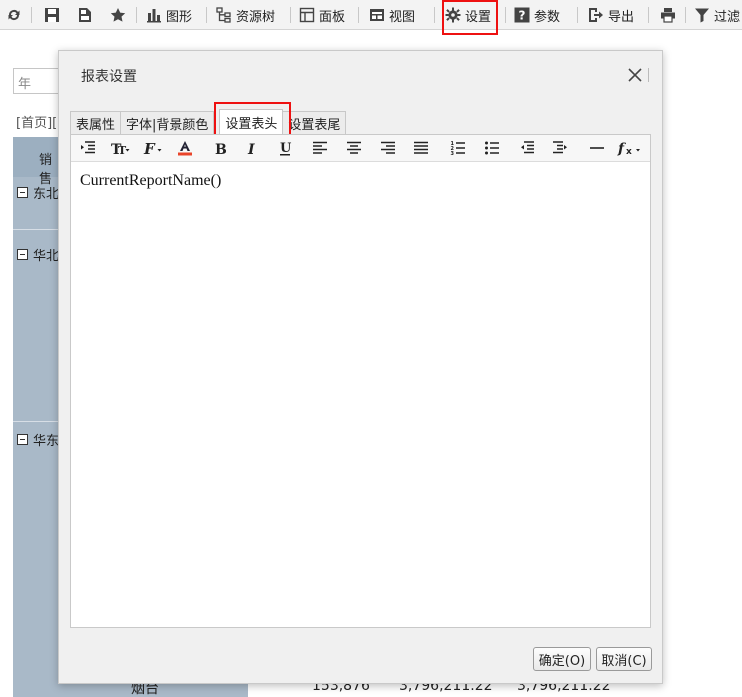  I want to click on italic-icon: I, so click(252, 148).